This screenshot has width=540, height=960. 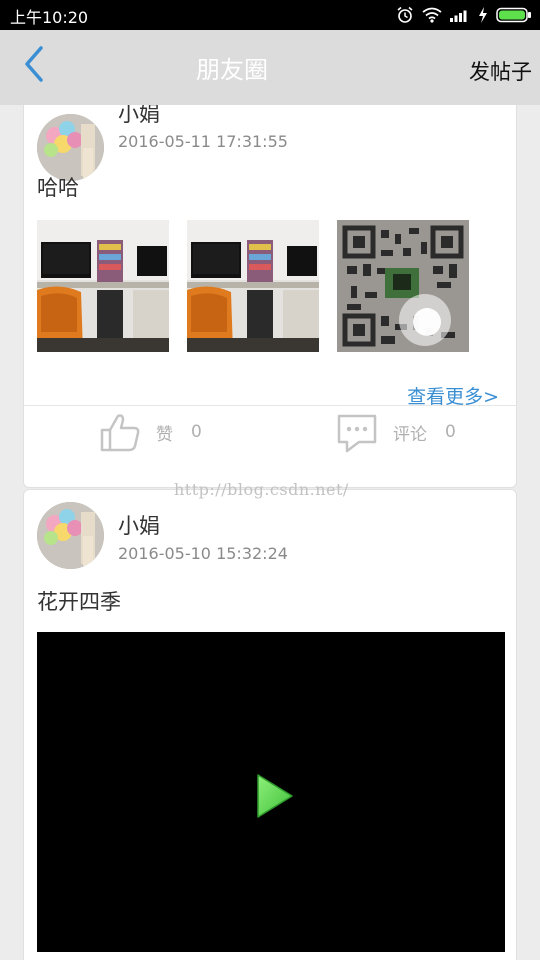 I want to click on like-label: 赞, so click(x=164, y=434).